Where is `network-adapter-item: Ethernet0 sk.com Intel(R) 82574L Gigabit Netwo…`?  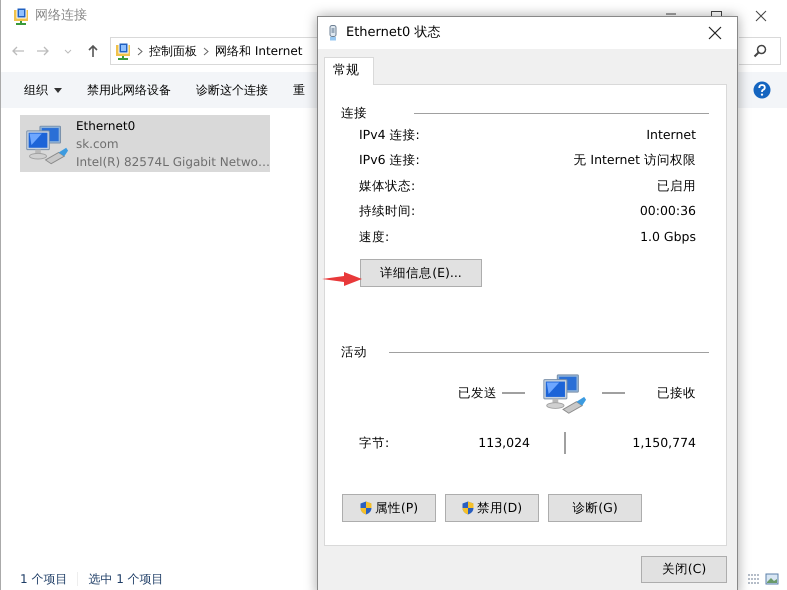 network-adapter-item: Ethernet0 sk.com Intel(R) 82574L Gigabit Netwo… is located at coordinates (145, 143).